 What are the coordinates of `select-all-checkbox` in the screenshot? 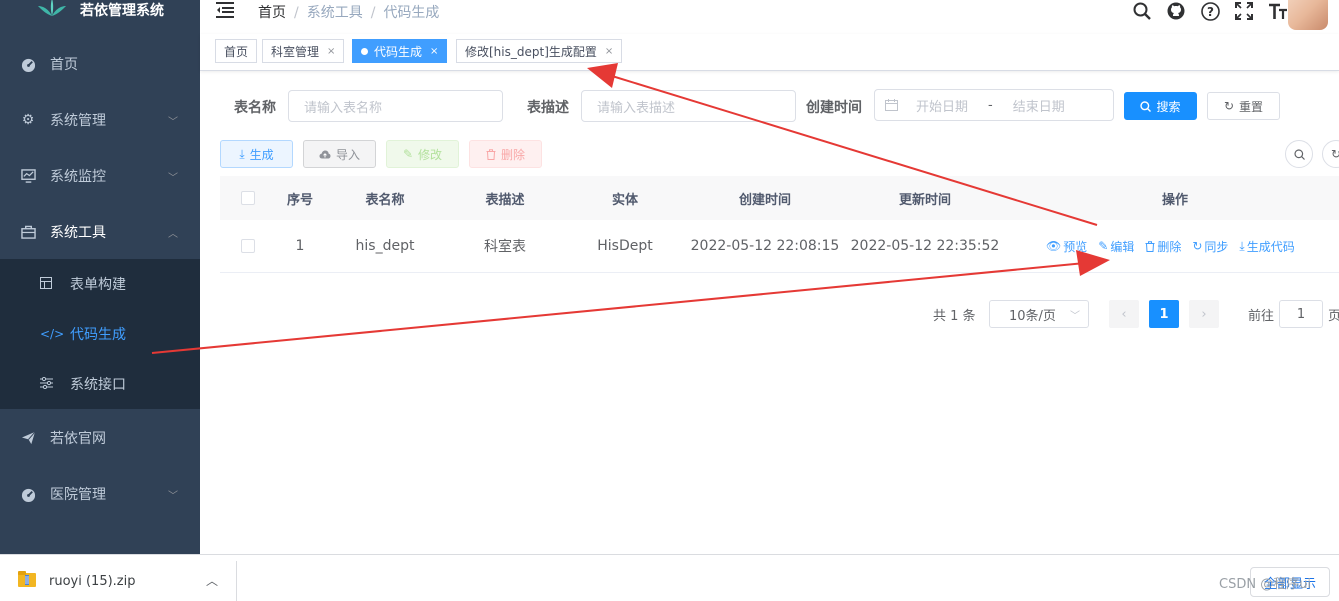 It's located at (248, 198).